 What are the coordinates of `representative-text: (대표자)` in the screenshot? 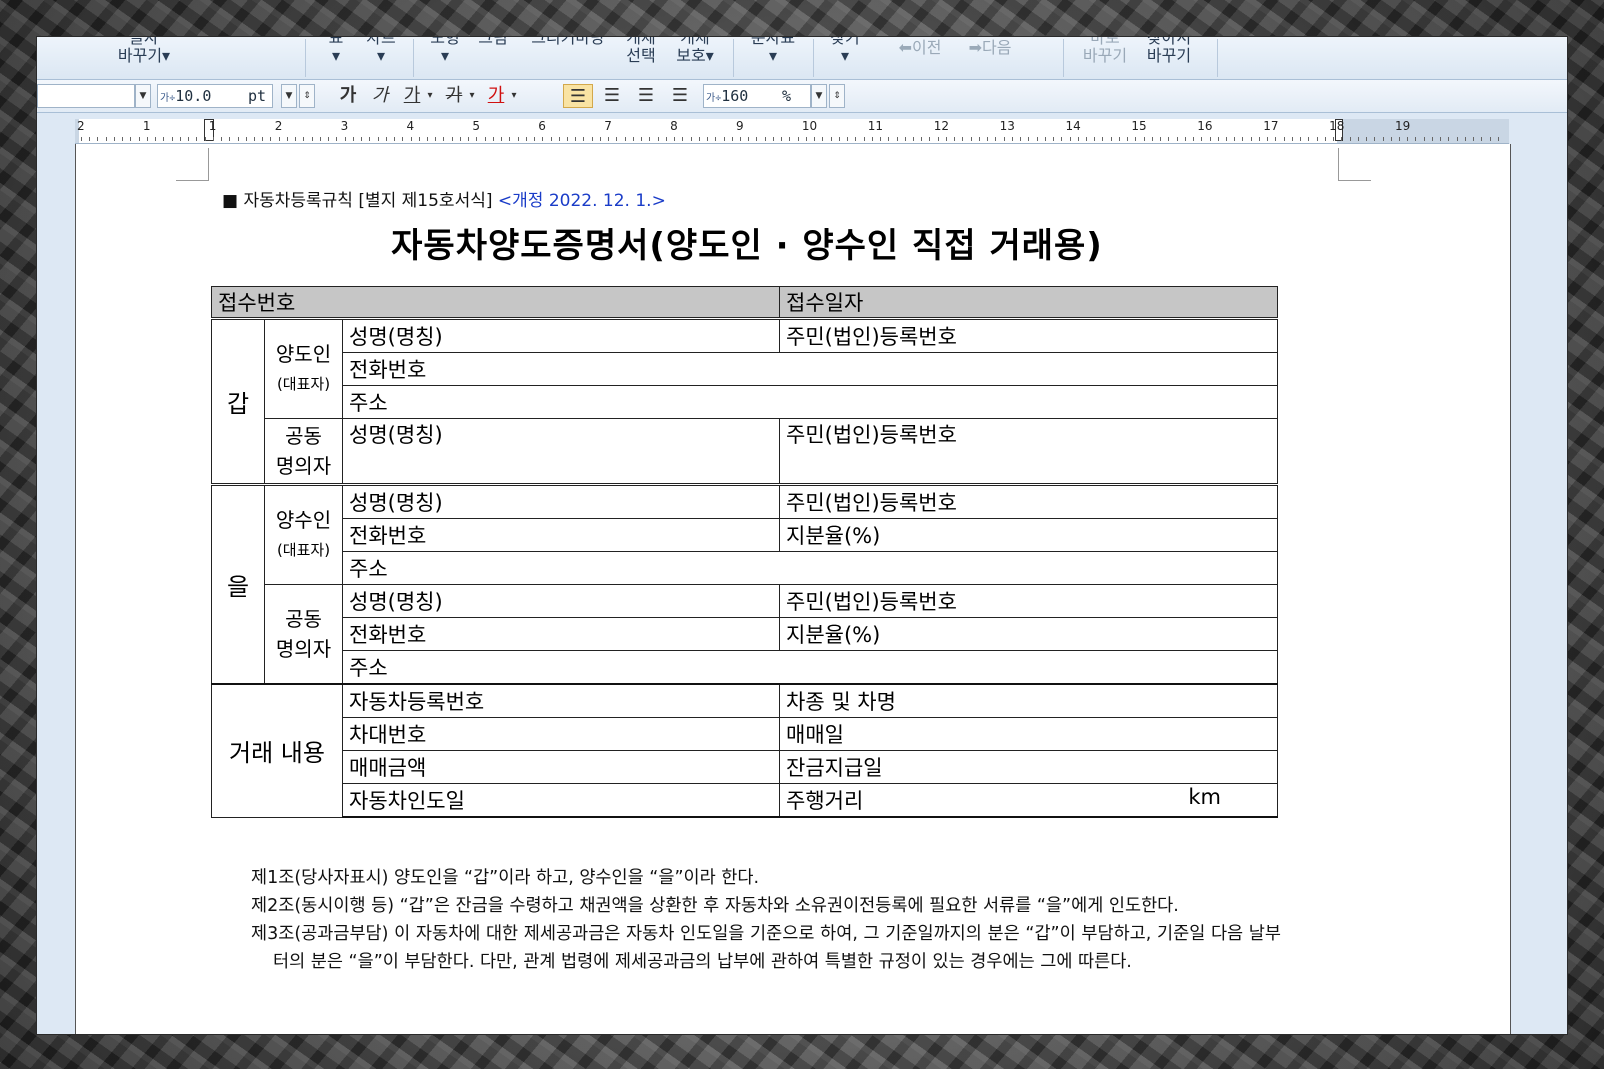 It's located at (303, 550).